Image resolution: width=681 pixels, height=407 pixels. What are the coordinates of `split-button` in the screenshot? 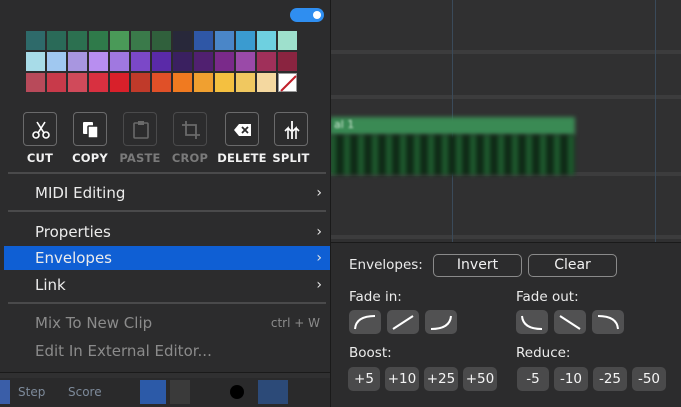 It's located at (291, 129).